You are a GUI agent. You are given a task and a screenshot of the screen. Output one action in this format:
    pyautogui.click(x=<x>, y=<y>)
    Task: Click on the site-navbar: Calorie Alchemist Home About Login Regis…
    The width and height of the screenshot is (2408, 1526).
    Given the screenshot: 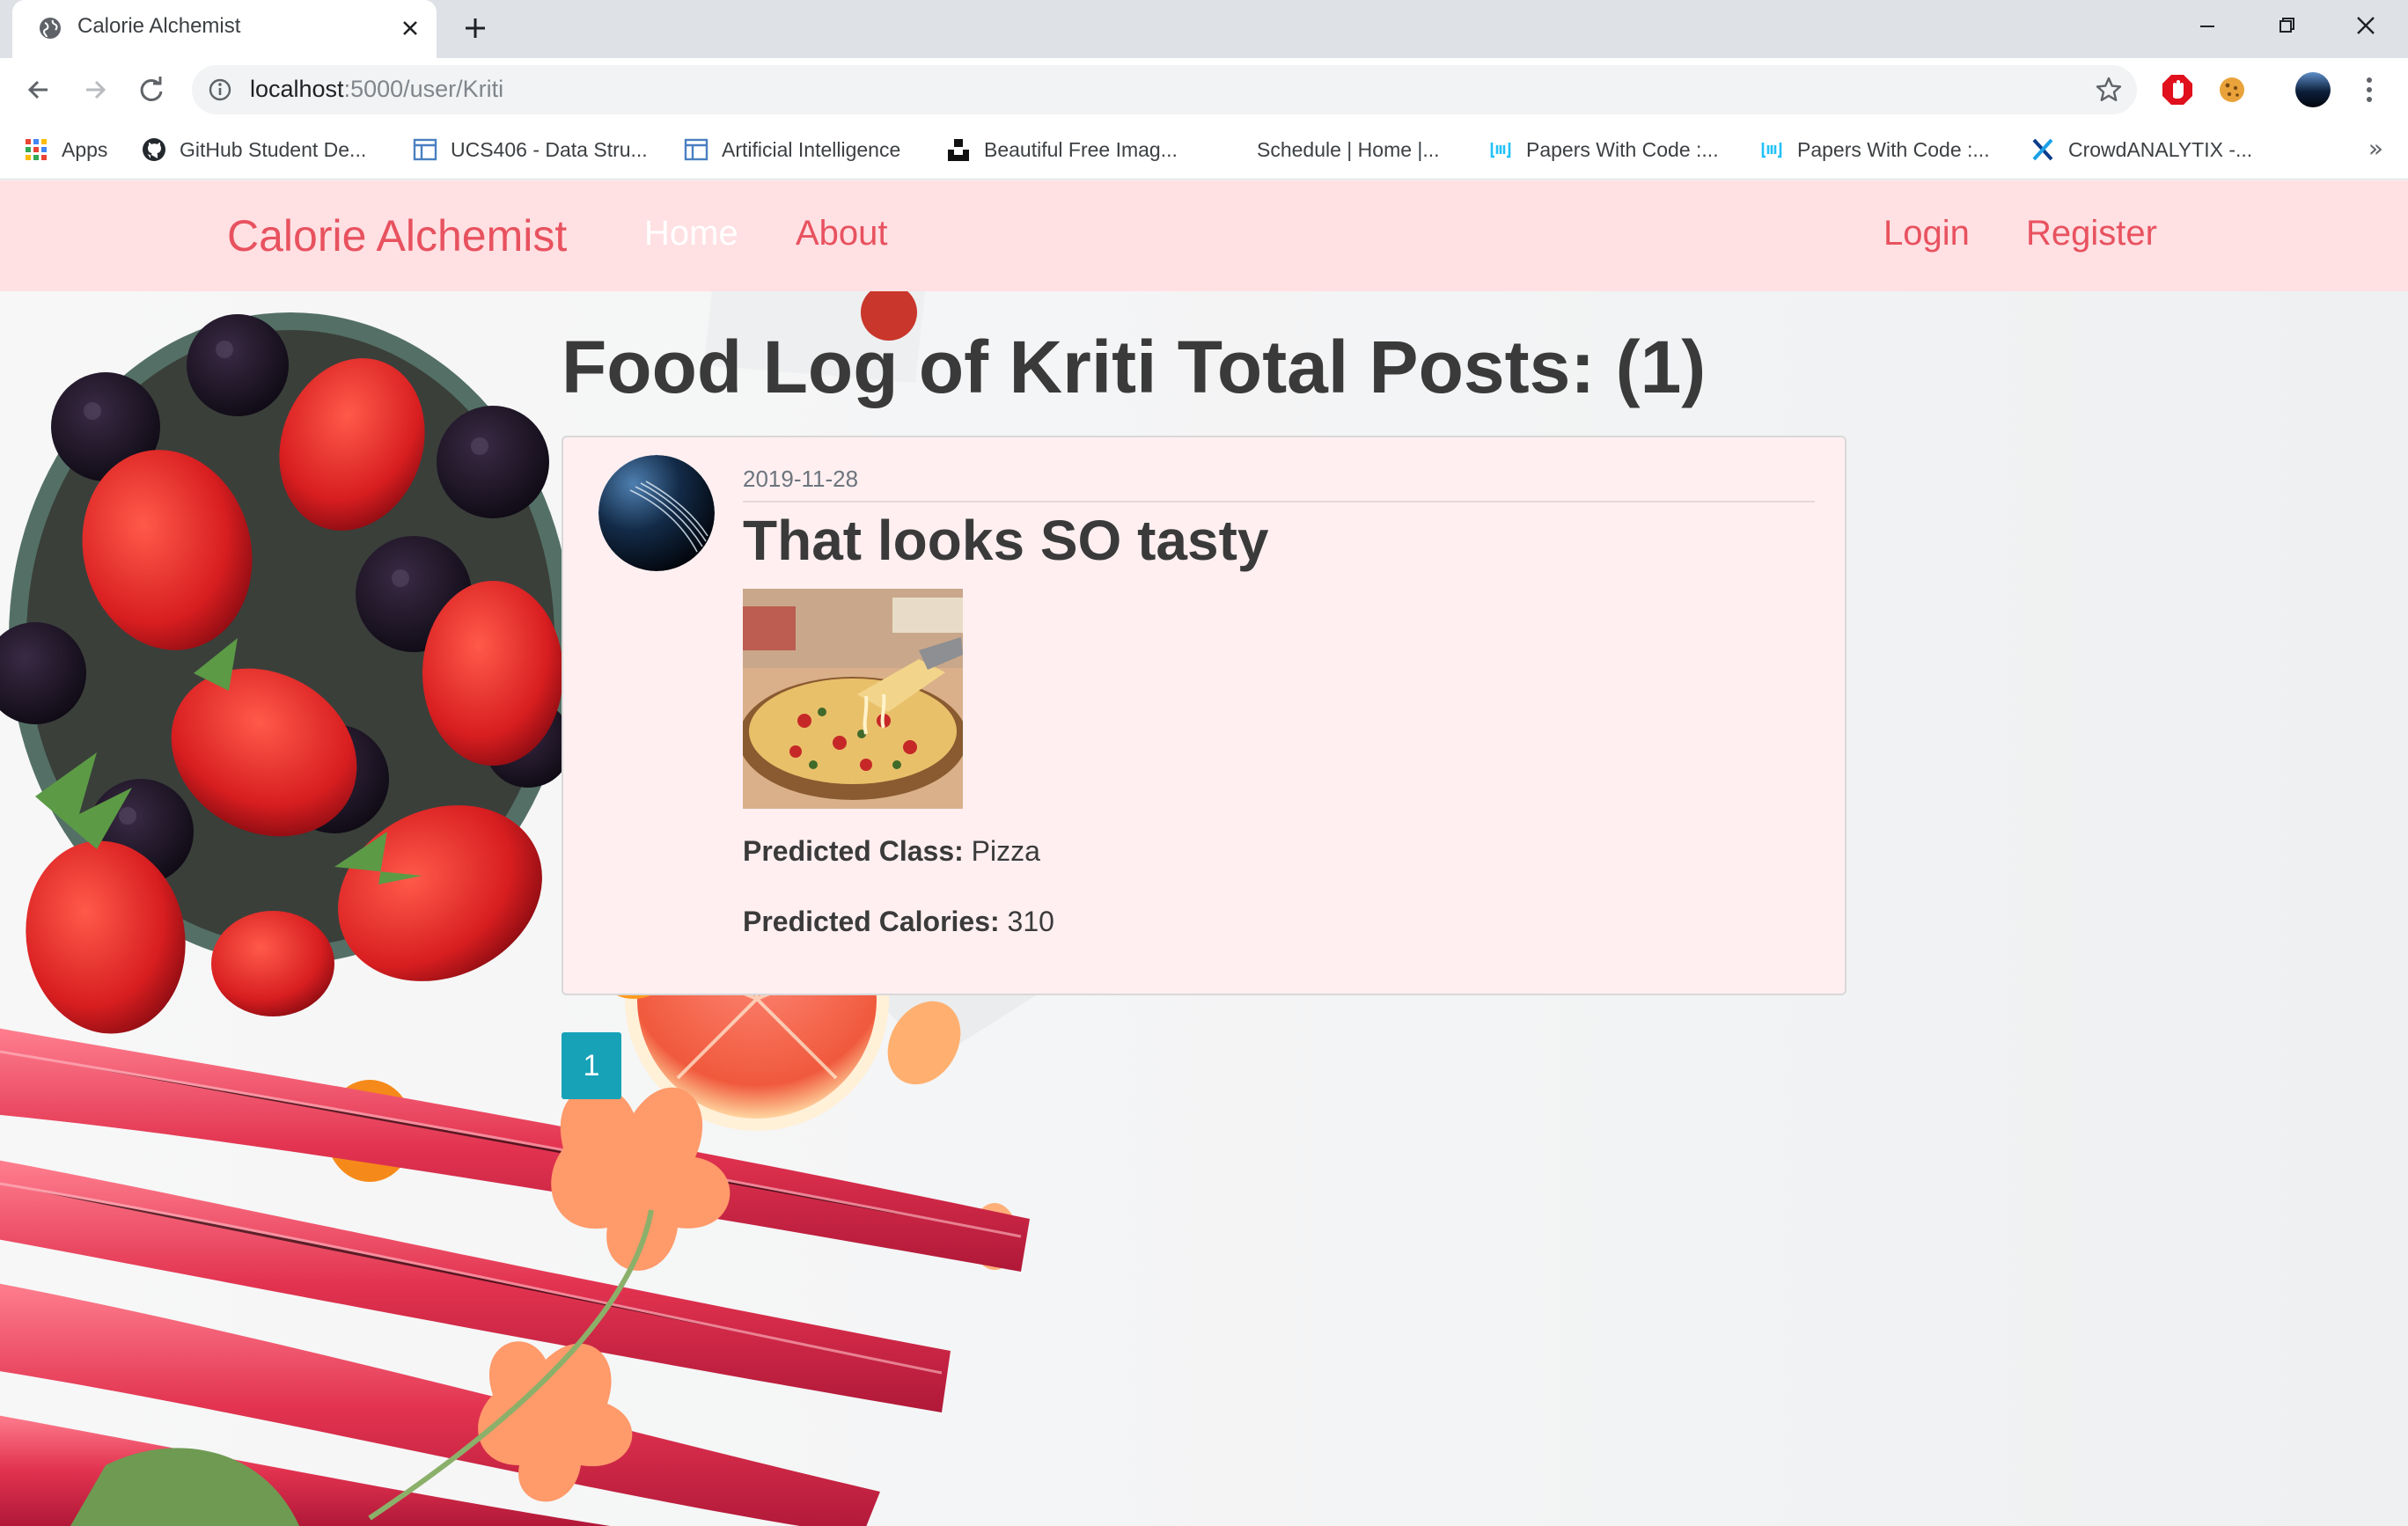 What is the action you would take?
    pyautogui.click(x=1204, y=236)
    